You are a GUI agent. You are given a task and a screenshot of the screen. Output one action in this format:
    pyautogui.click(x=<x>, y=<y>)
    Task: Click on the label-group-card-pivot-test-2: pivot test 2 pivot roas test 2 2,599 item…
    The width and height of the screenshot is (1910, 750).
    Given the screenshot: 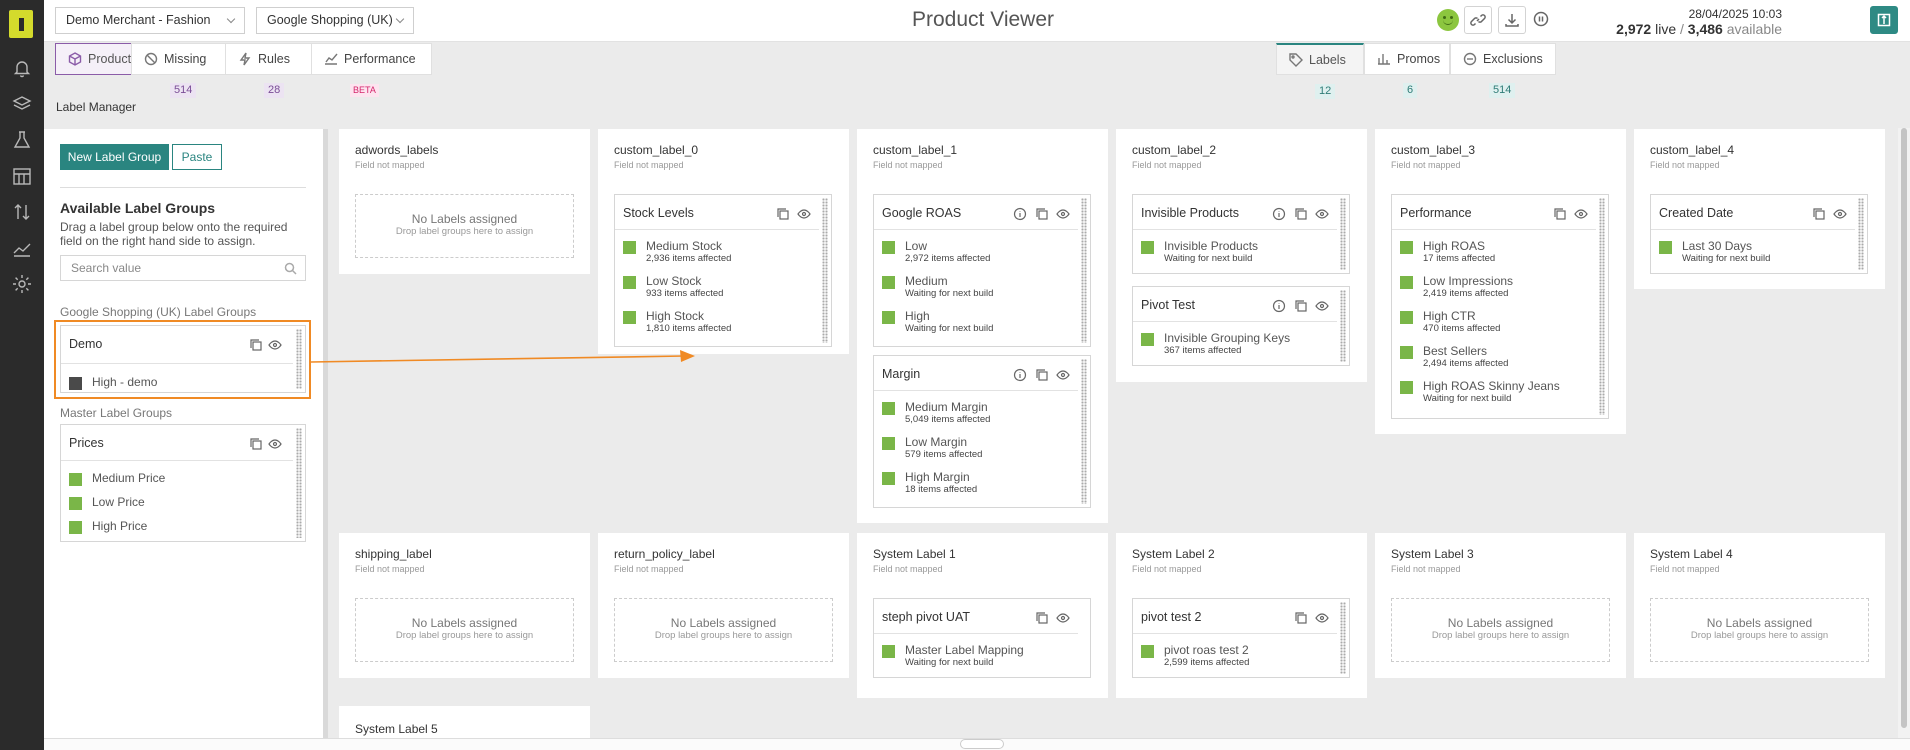 What is the action you would take?
    pyautogui.click(x=1241, y=638)
    